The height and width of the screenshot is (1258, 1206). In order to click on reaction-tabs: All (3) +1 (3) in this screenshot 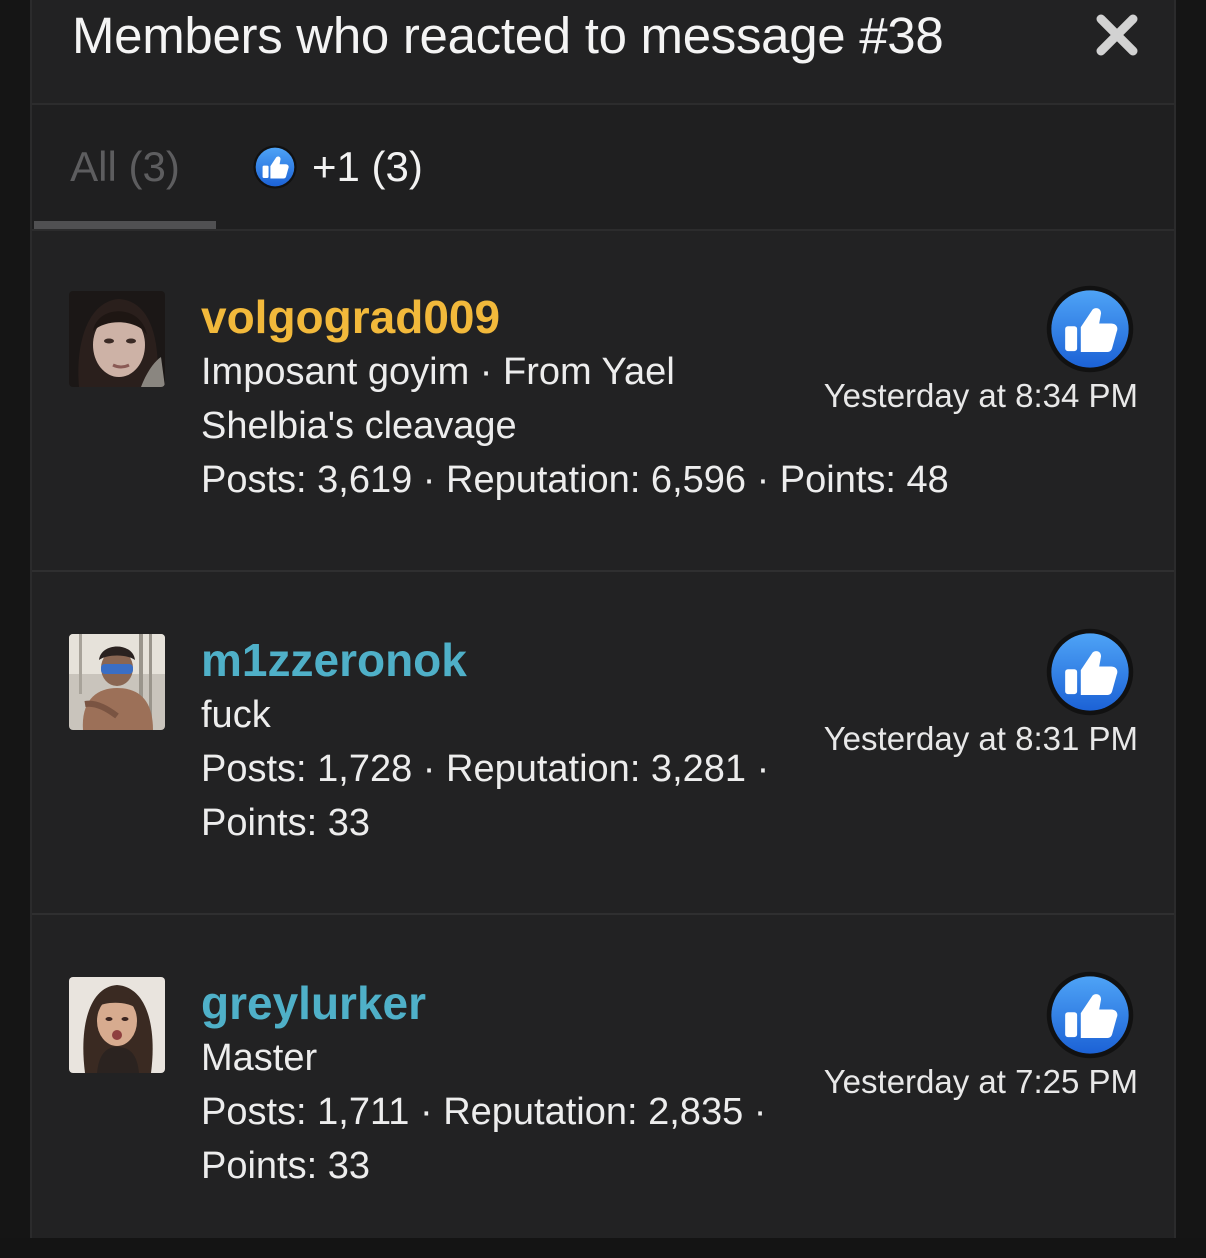, I will do `click(603, 168)`.